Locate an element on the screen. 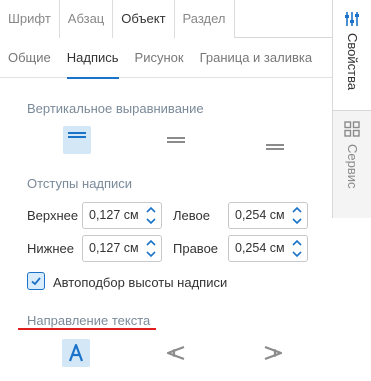 The width and height of the screenshot is (371, 381). sliders-icon is located at coordinates (352, 19).